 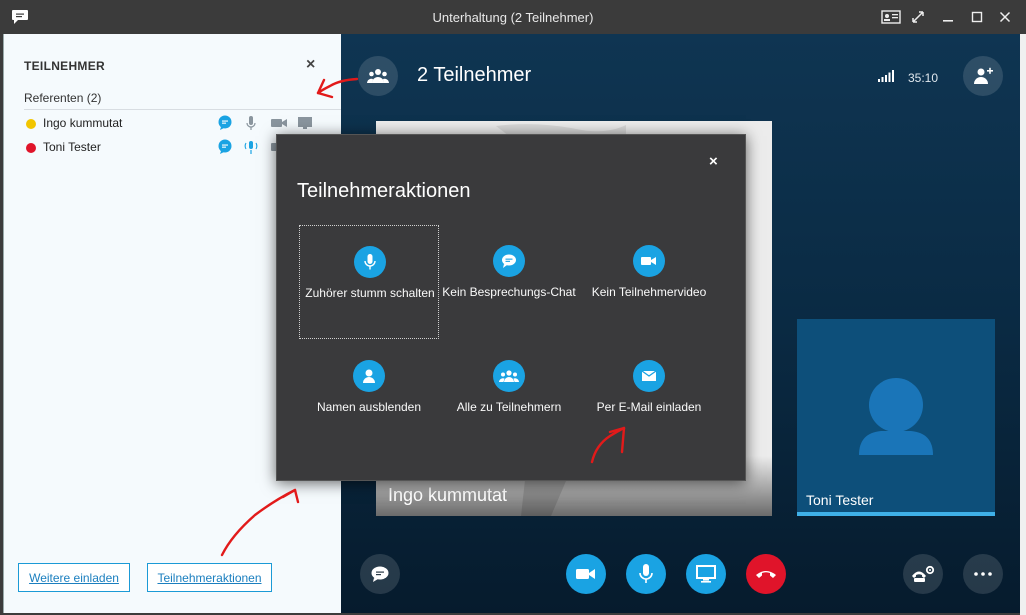 I want to click on action-label: Kein Teilnehmervideo, so click(x=649, y=292).